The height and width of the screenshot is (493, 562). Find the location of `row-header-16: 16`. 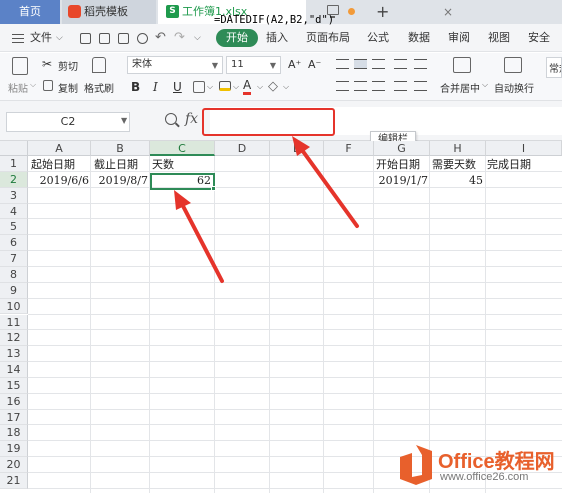

row-header-16: 16 is located at coordinates (14, 401).